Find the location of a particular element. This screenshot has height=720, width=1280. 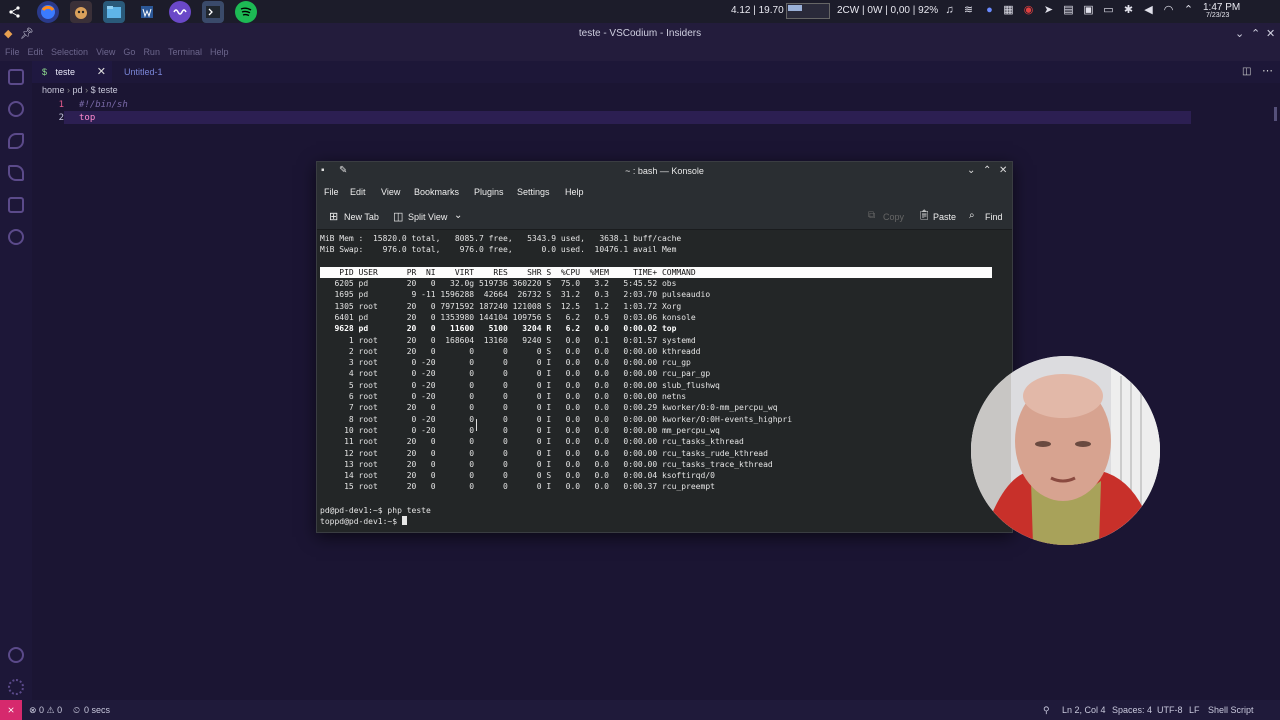

bluetooth-icon: ✱ is located at coordinates (1128, 10).